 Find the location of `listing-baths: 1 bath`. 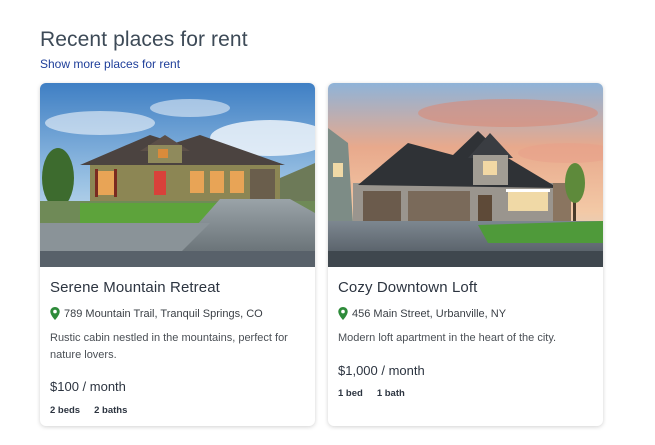

listing-baths: 1 bath is located at coordinates (390, 393).